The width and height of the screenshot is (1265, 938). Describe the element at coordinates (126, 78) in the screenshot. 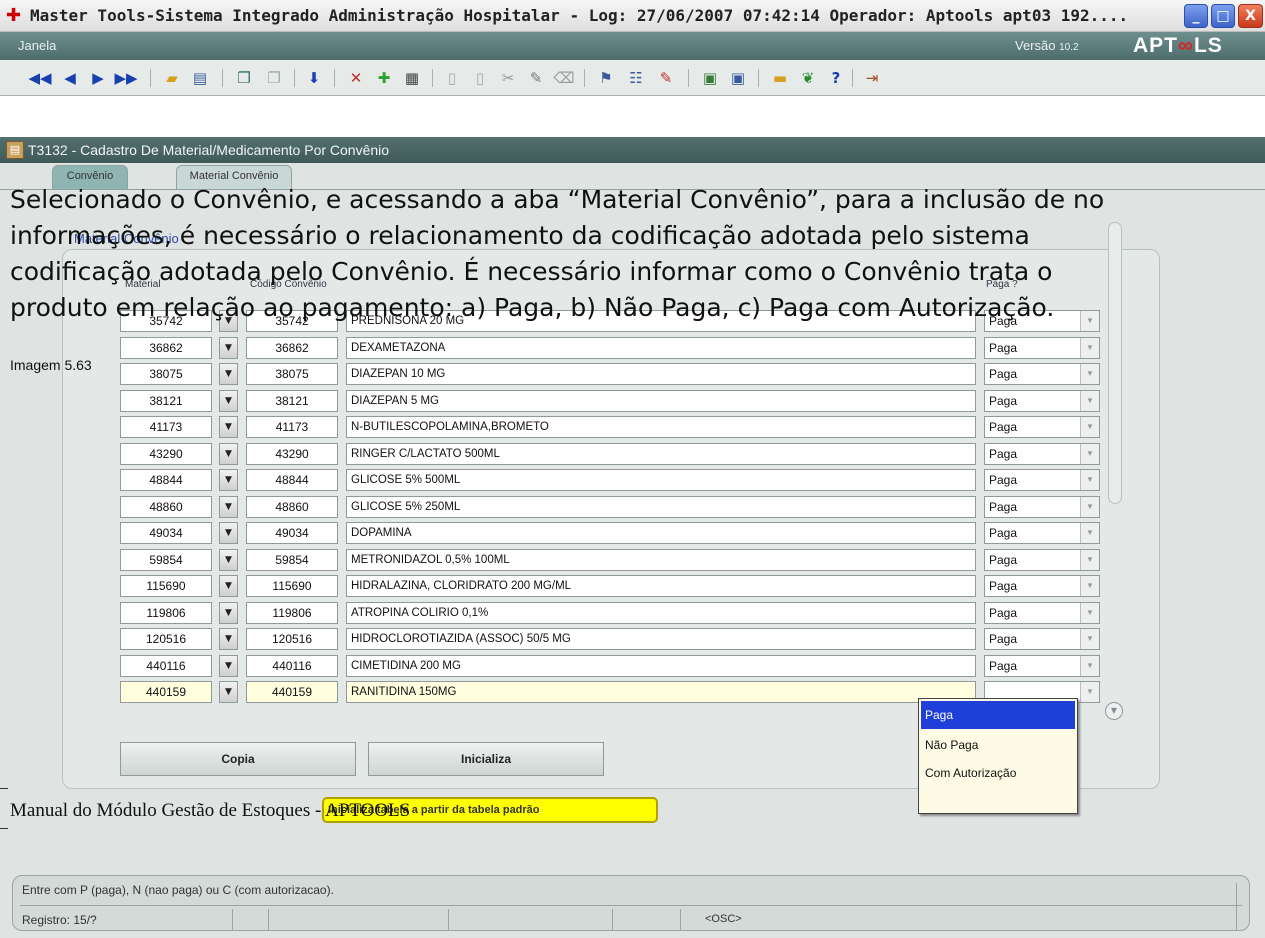

I see `last-record-icon: ▶▶` at that location.